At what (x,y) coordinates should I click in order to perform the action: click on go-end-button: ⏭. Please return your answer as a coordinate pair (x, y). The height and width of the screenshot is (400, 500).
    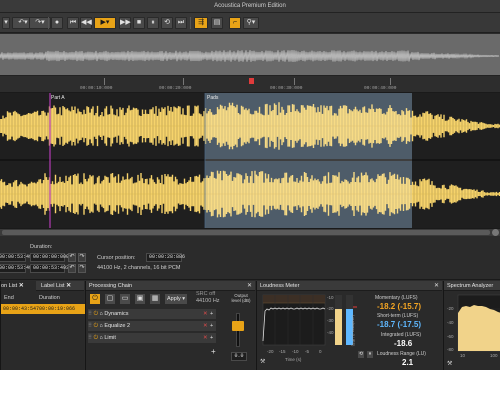
    Looking at the image, I should click on (181, 23).